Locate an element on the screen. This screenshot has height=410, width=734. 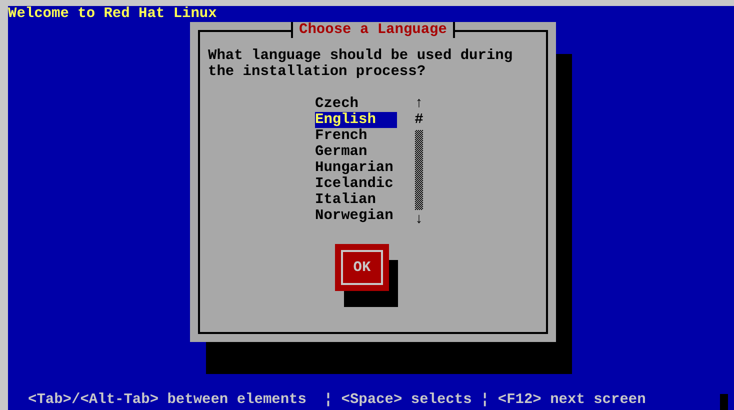
prompt-text: What language should be used during the installation process? is located at coordinates (361, 64).